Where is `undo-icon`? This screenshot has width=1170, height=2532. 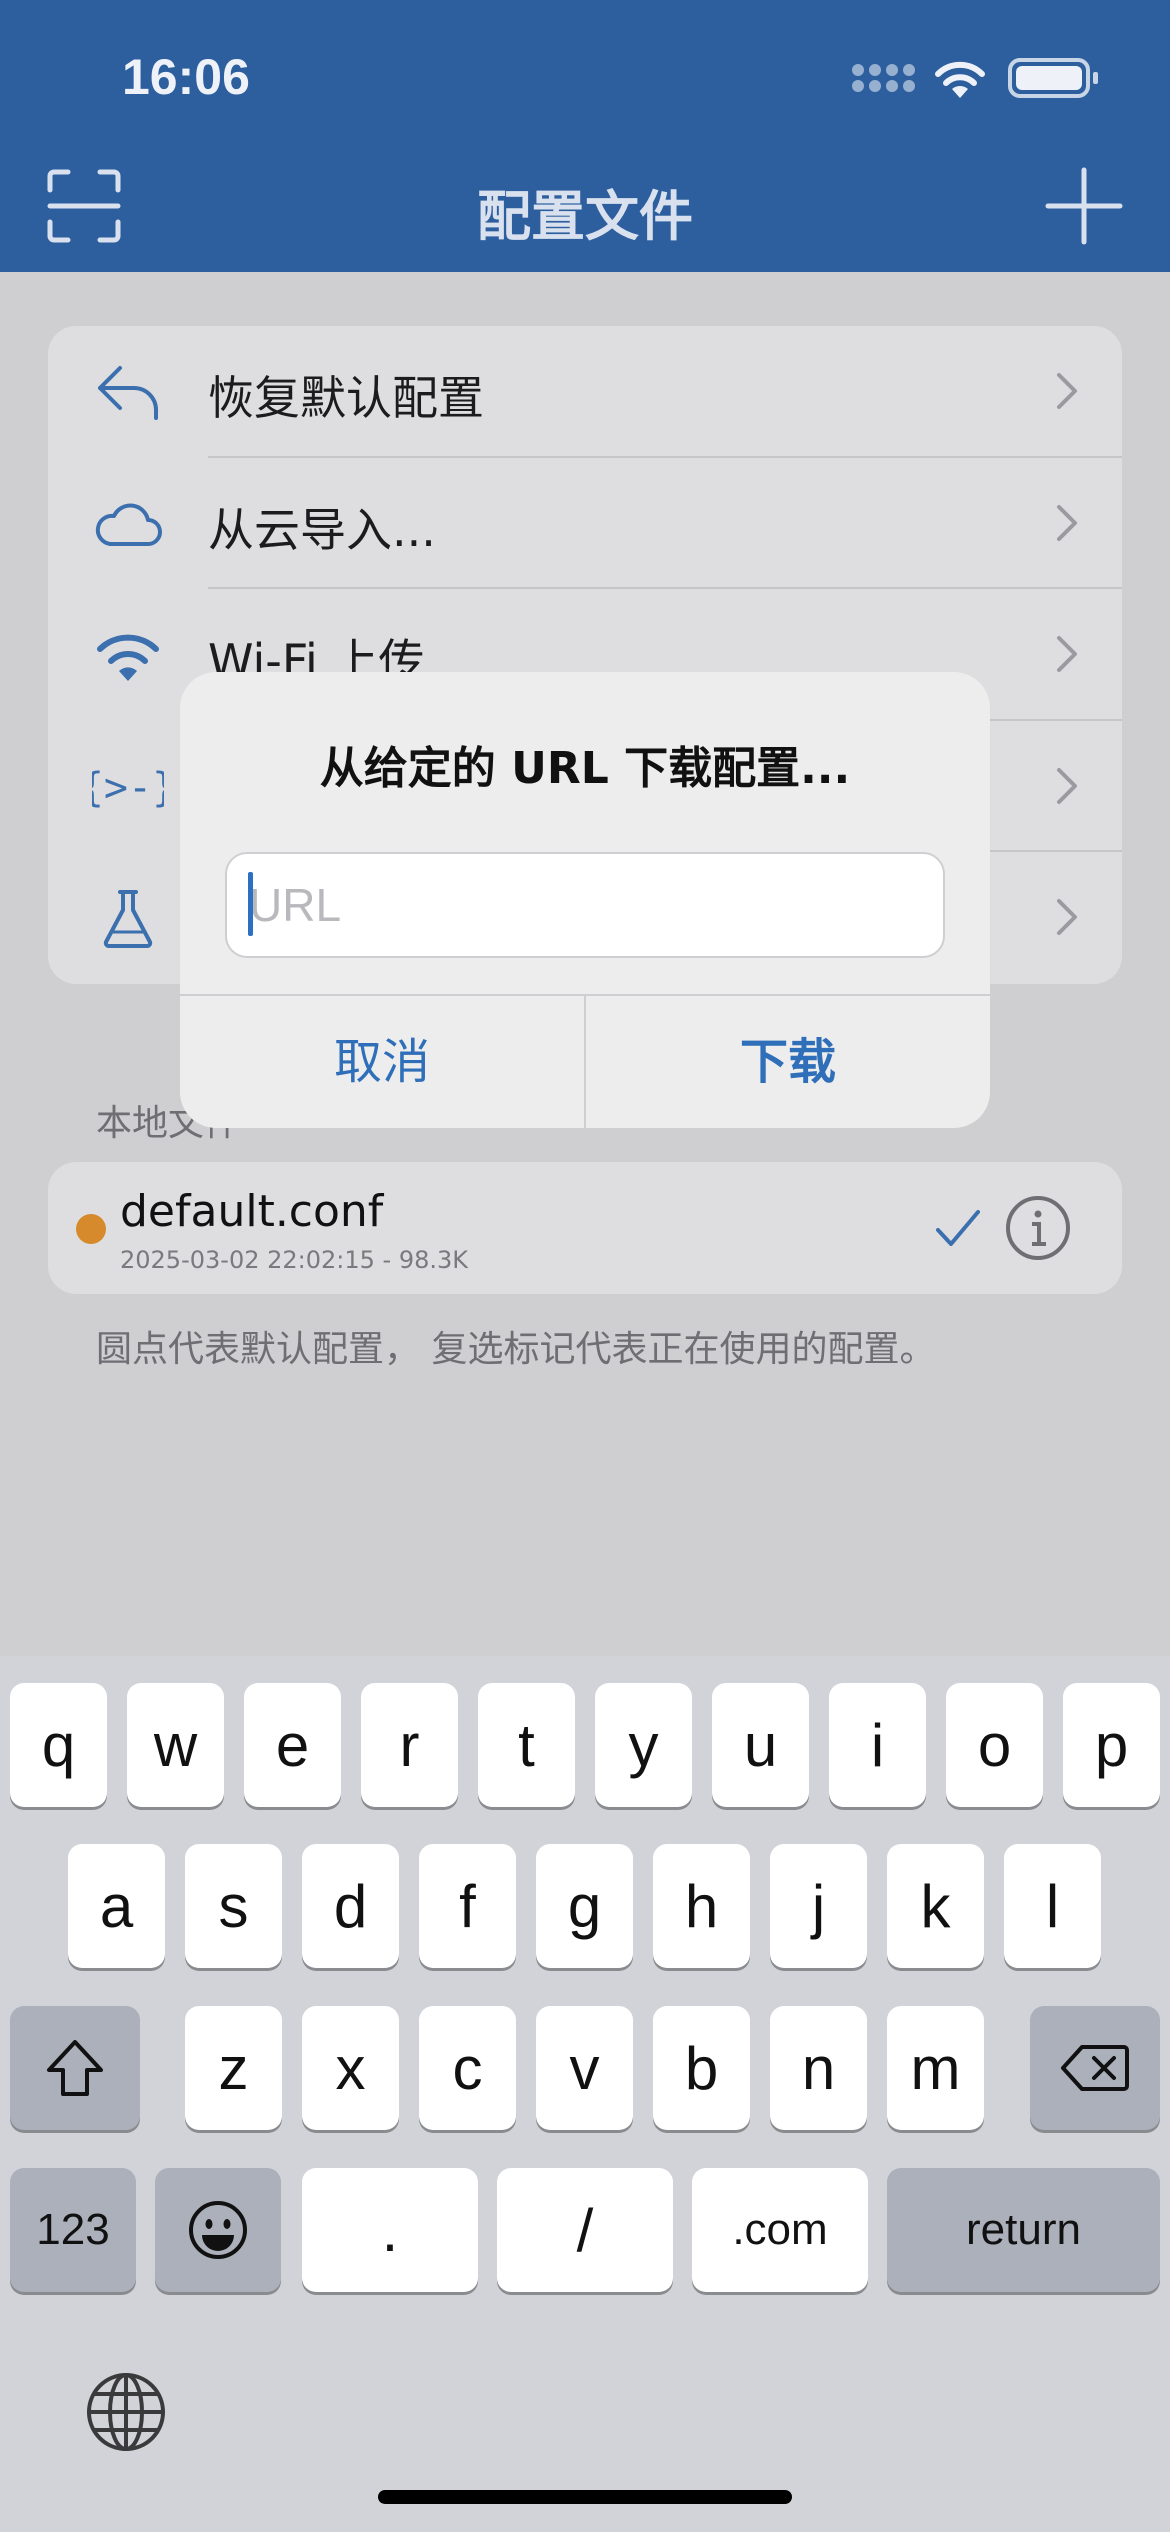 undo-icon is located at coordinates (128, 393).